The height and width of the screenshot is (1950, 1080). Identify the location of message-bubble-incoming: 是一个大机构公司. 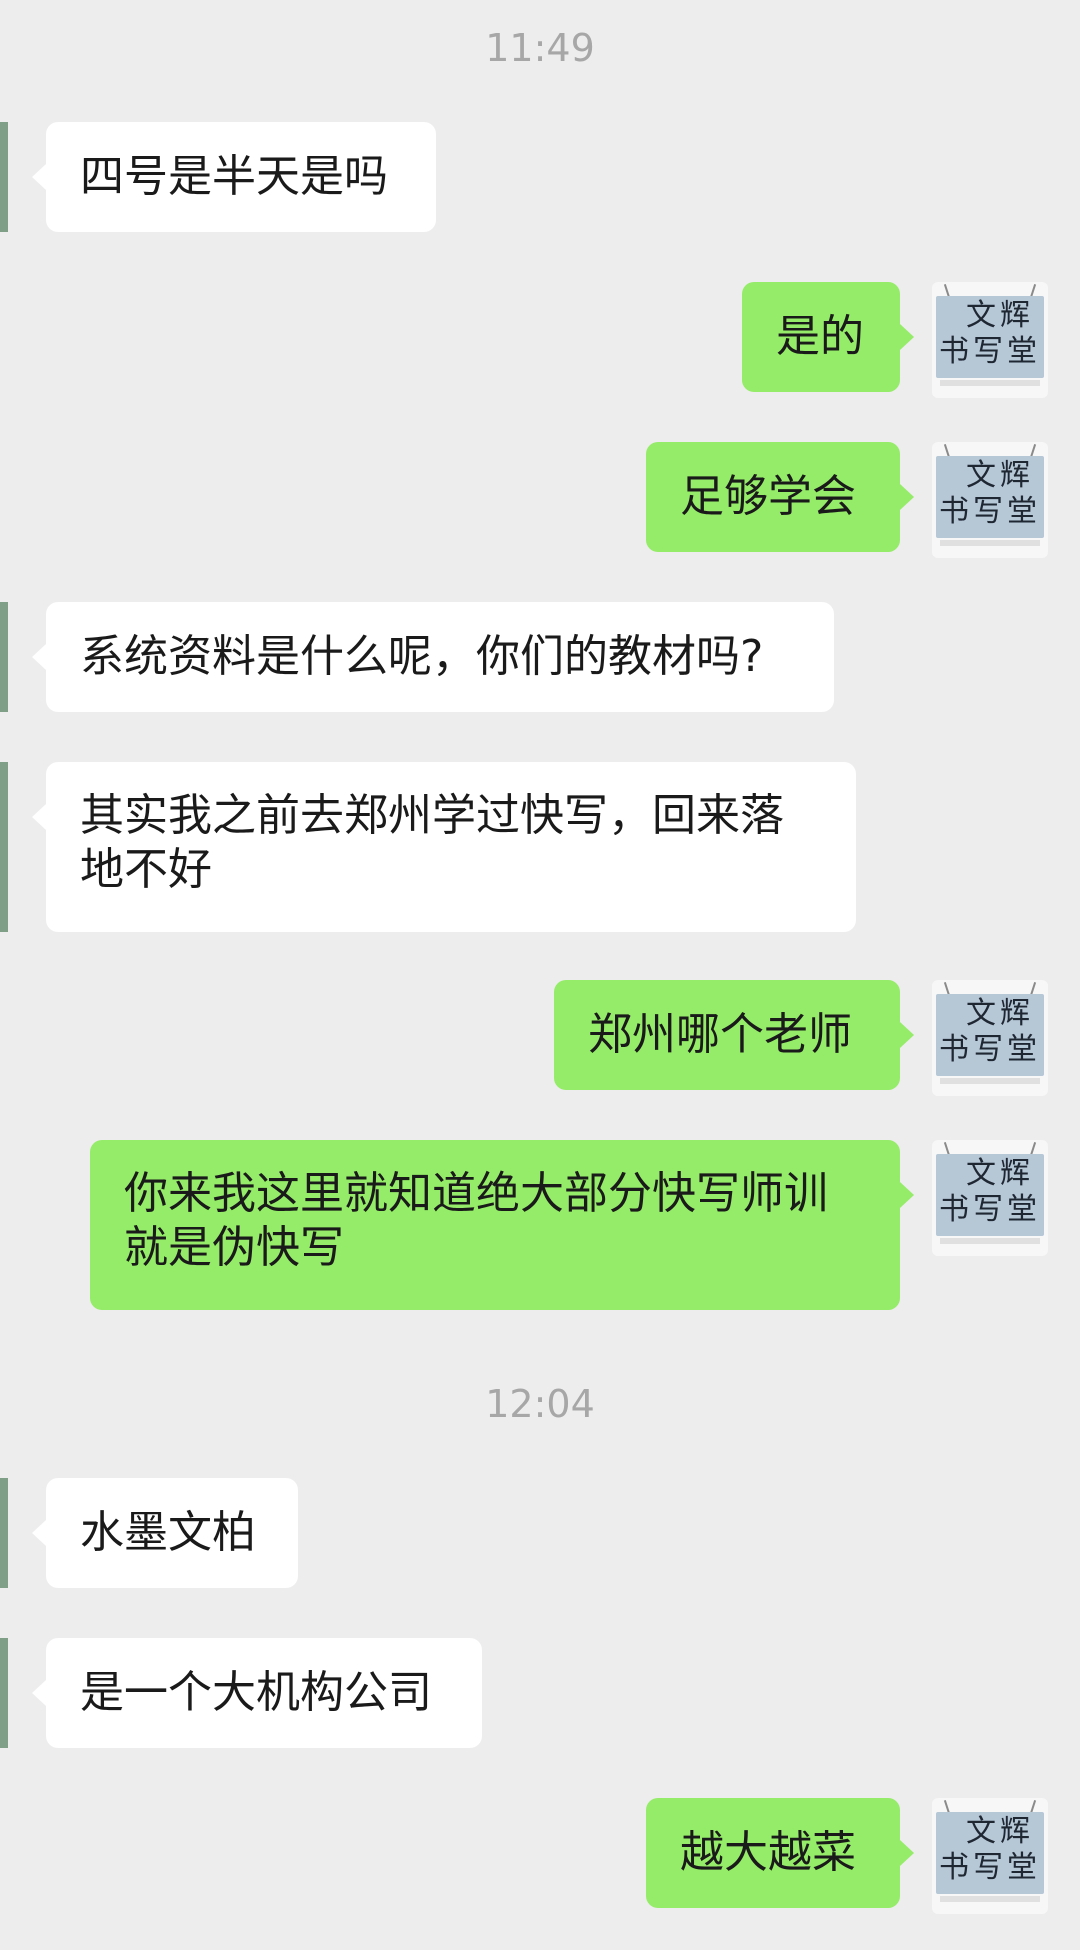
(257, 1693).